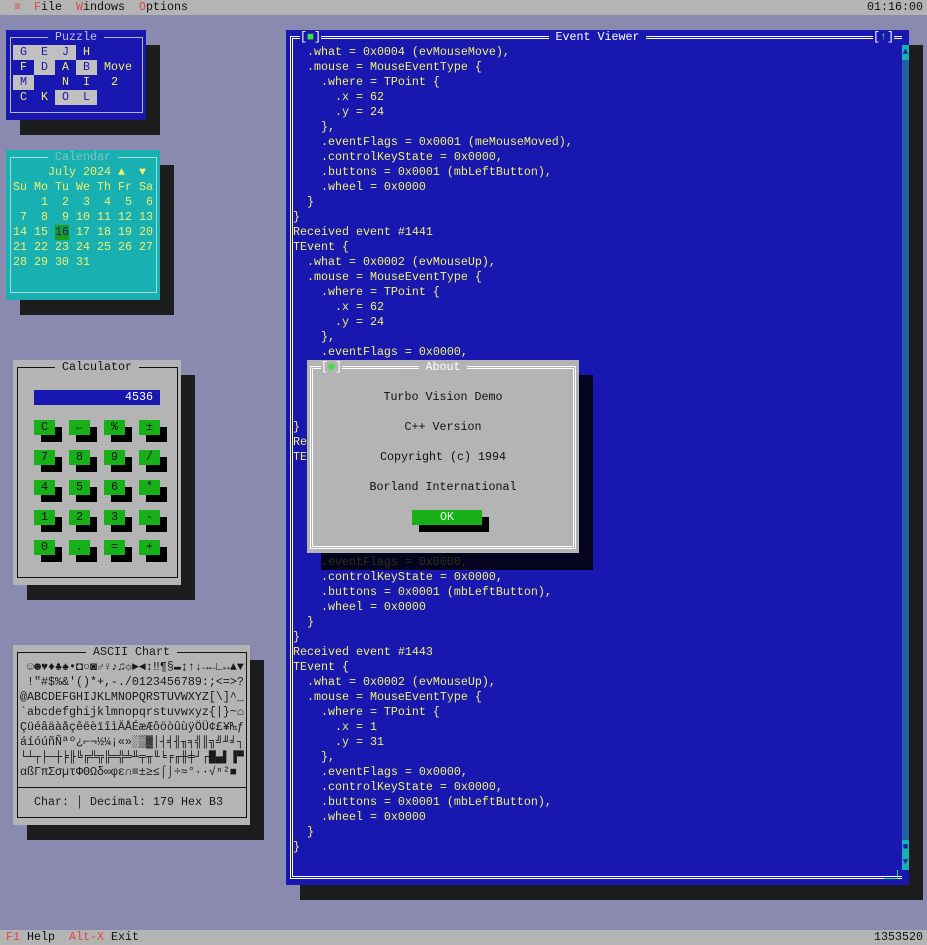 The image size is (927, 945). What do you see at coordinates (83, 232) in the screenshot?
I see `calendar-day: 17` at bounding box center [83, 232].